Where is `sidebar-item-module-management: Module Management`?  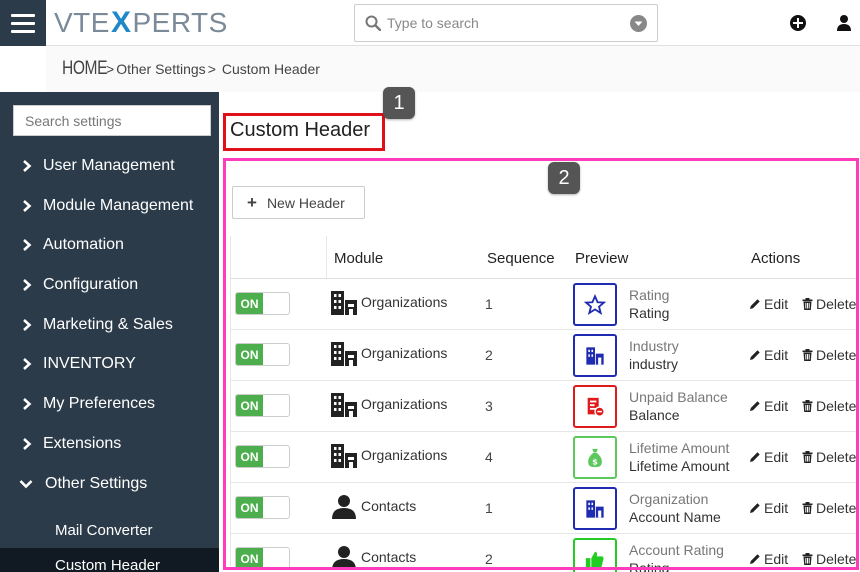 sidebar-item-module-management: Module Management is located at coordinates (109, 206).